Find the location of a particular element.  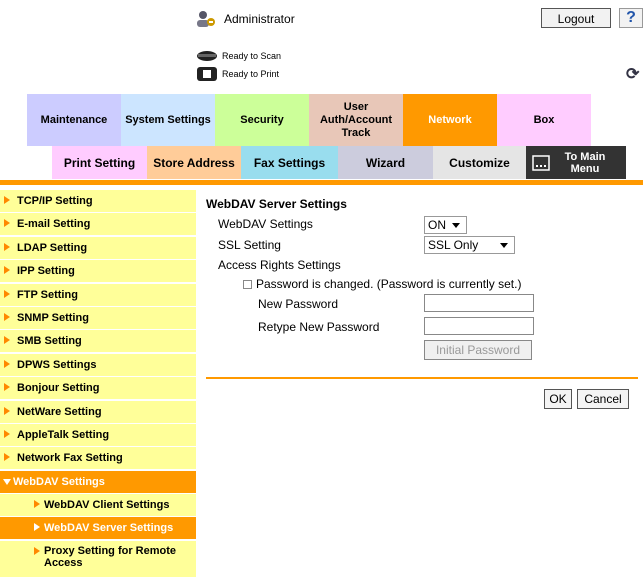

refresh-icon: ⟳ is located at coordinates (634, 73).